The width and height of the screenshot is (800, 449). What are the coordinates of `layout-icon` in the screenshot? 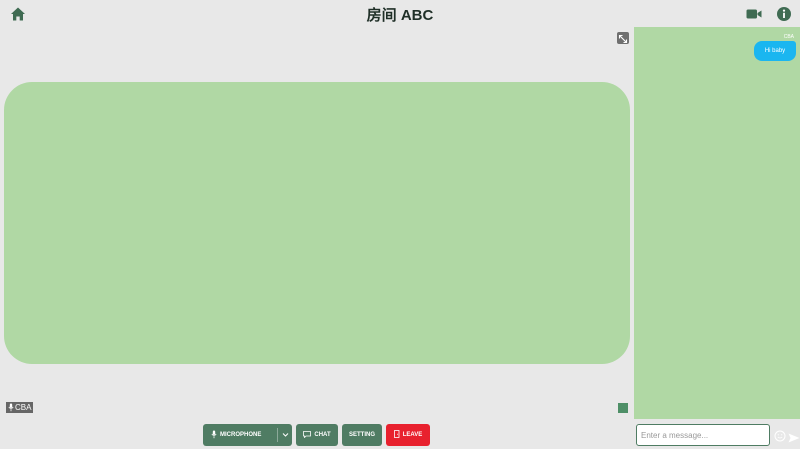 It's located at (623, 408).